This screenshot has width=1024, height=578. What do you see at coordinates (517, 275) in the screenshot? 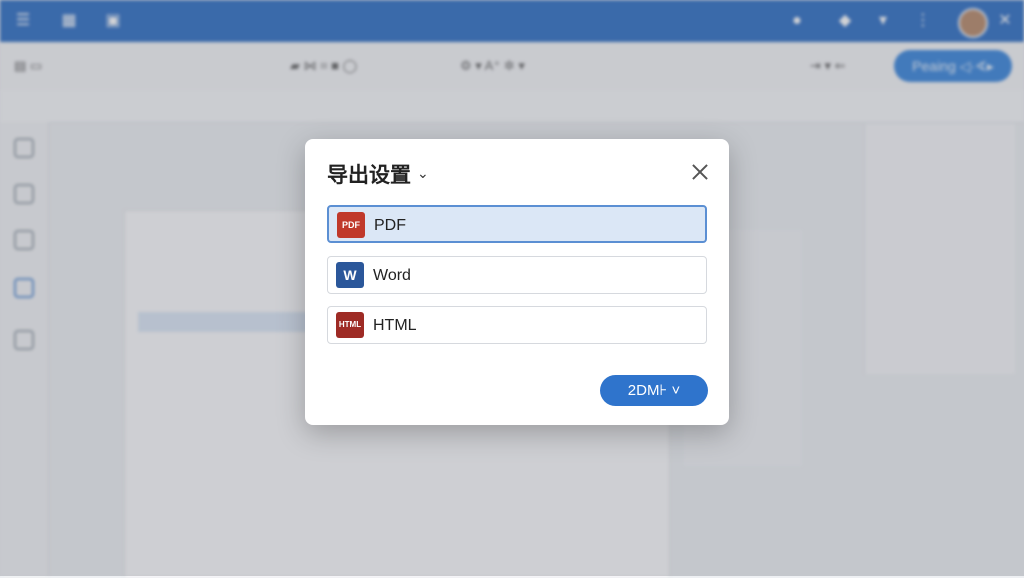
I see `format-option-word: W Word` at bounding box center [517, 275].